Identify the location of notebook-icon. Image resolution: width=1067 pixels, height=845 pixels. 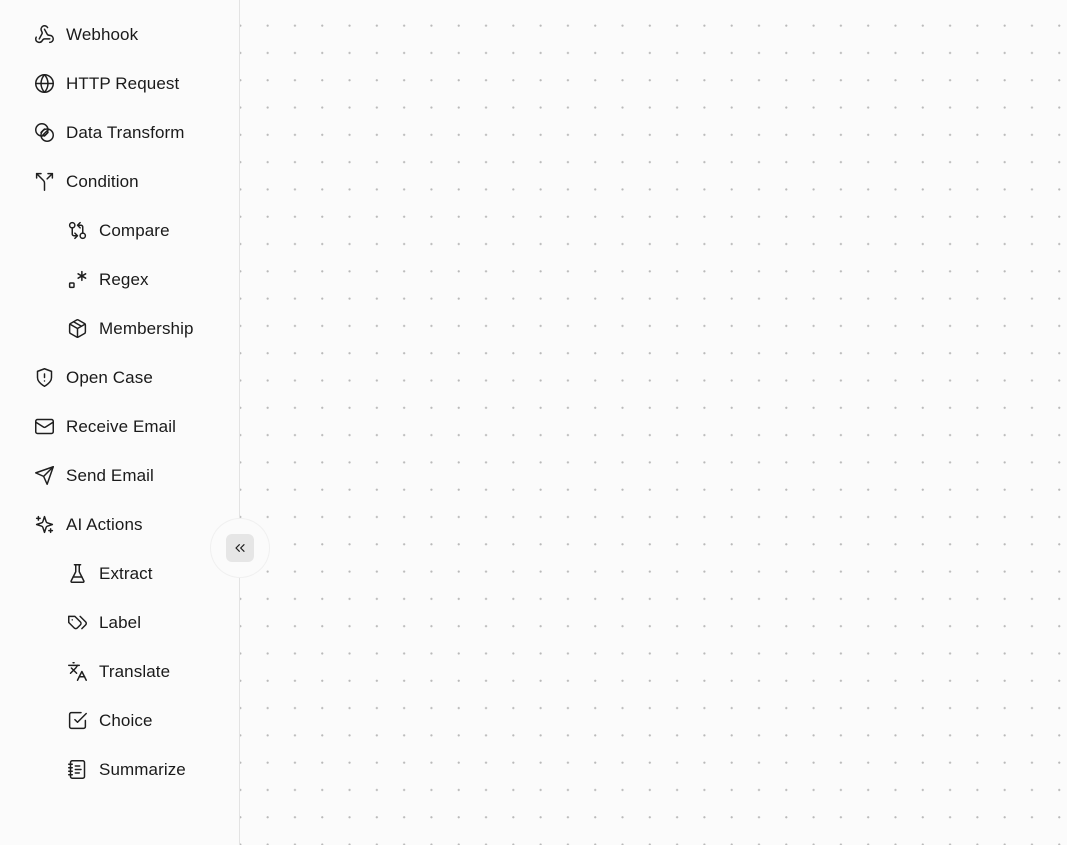
(77, 770).